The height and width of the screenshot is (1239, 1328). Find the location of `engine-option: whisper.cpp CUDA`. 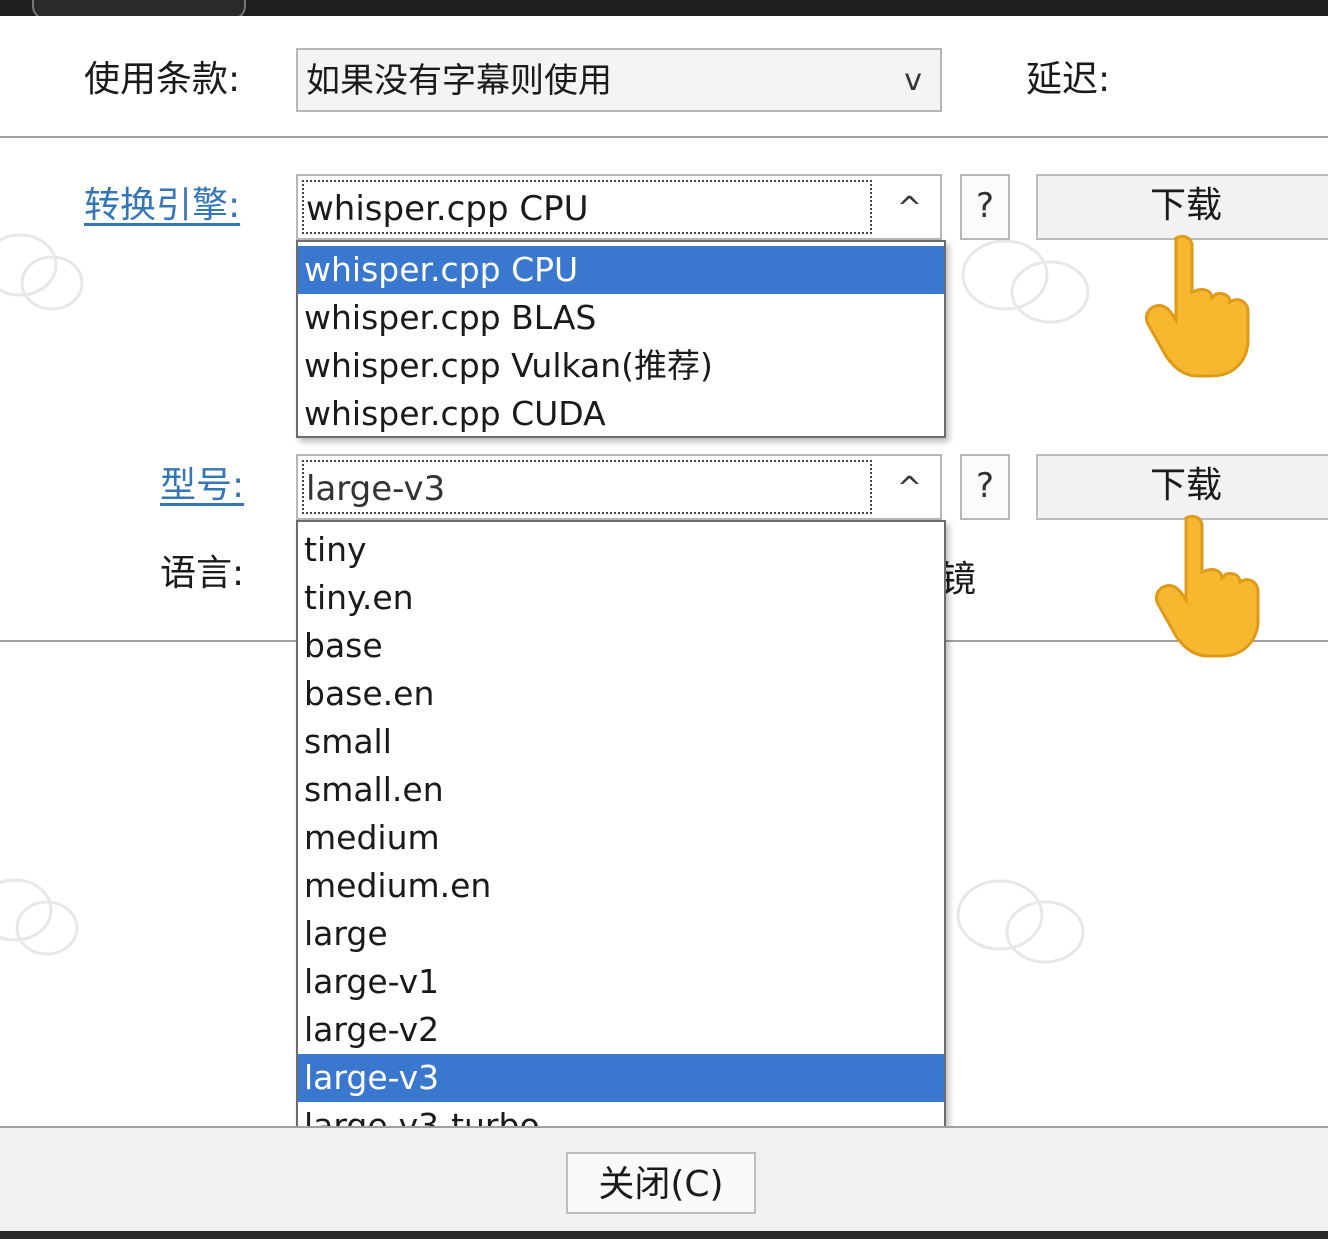

engine-option: whisper.cpp CUDA is located at coordinates (621, 414).